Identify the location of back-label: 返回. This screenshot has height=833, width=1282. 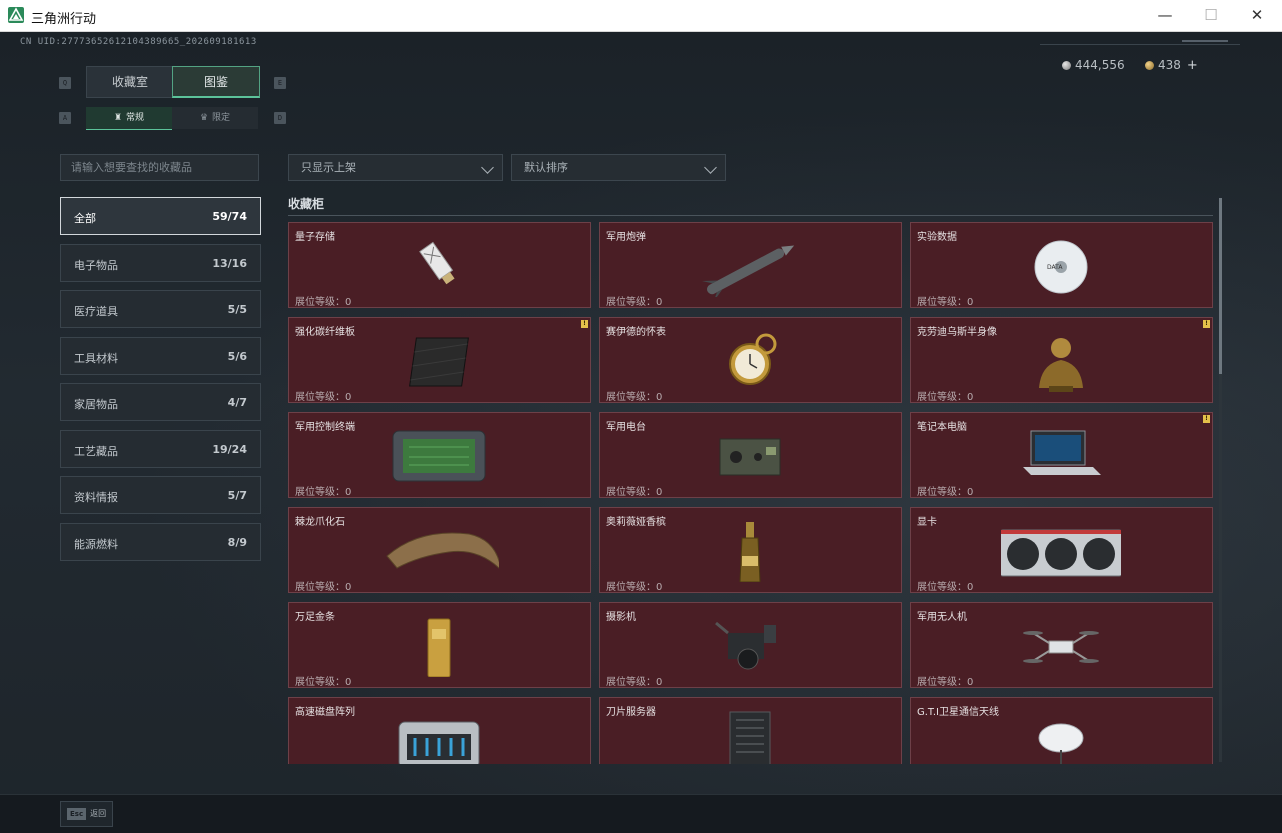
(98, 813).